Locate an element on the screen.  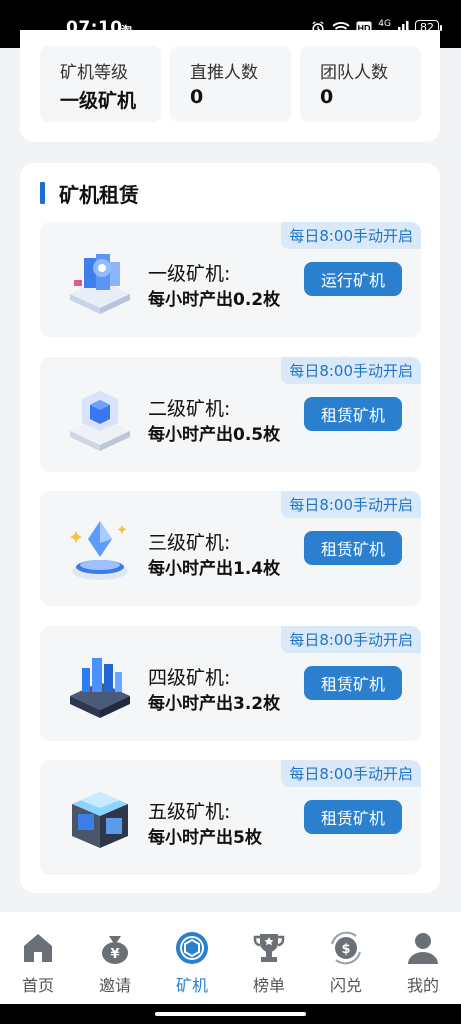
stat-label: 直推人数 is located at coordinates (224, 73).